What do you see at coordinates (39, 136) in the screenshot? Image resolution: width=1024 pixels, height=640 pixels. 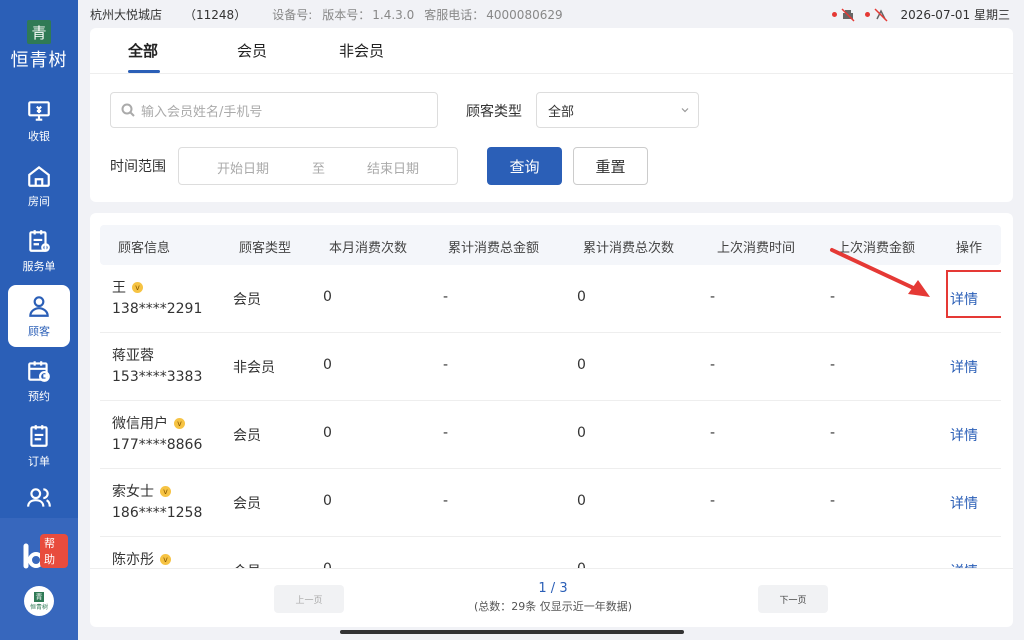 I see `nav-label: 收银` at bounding box center [39, 136].